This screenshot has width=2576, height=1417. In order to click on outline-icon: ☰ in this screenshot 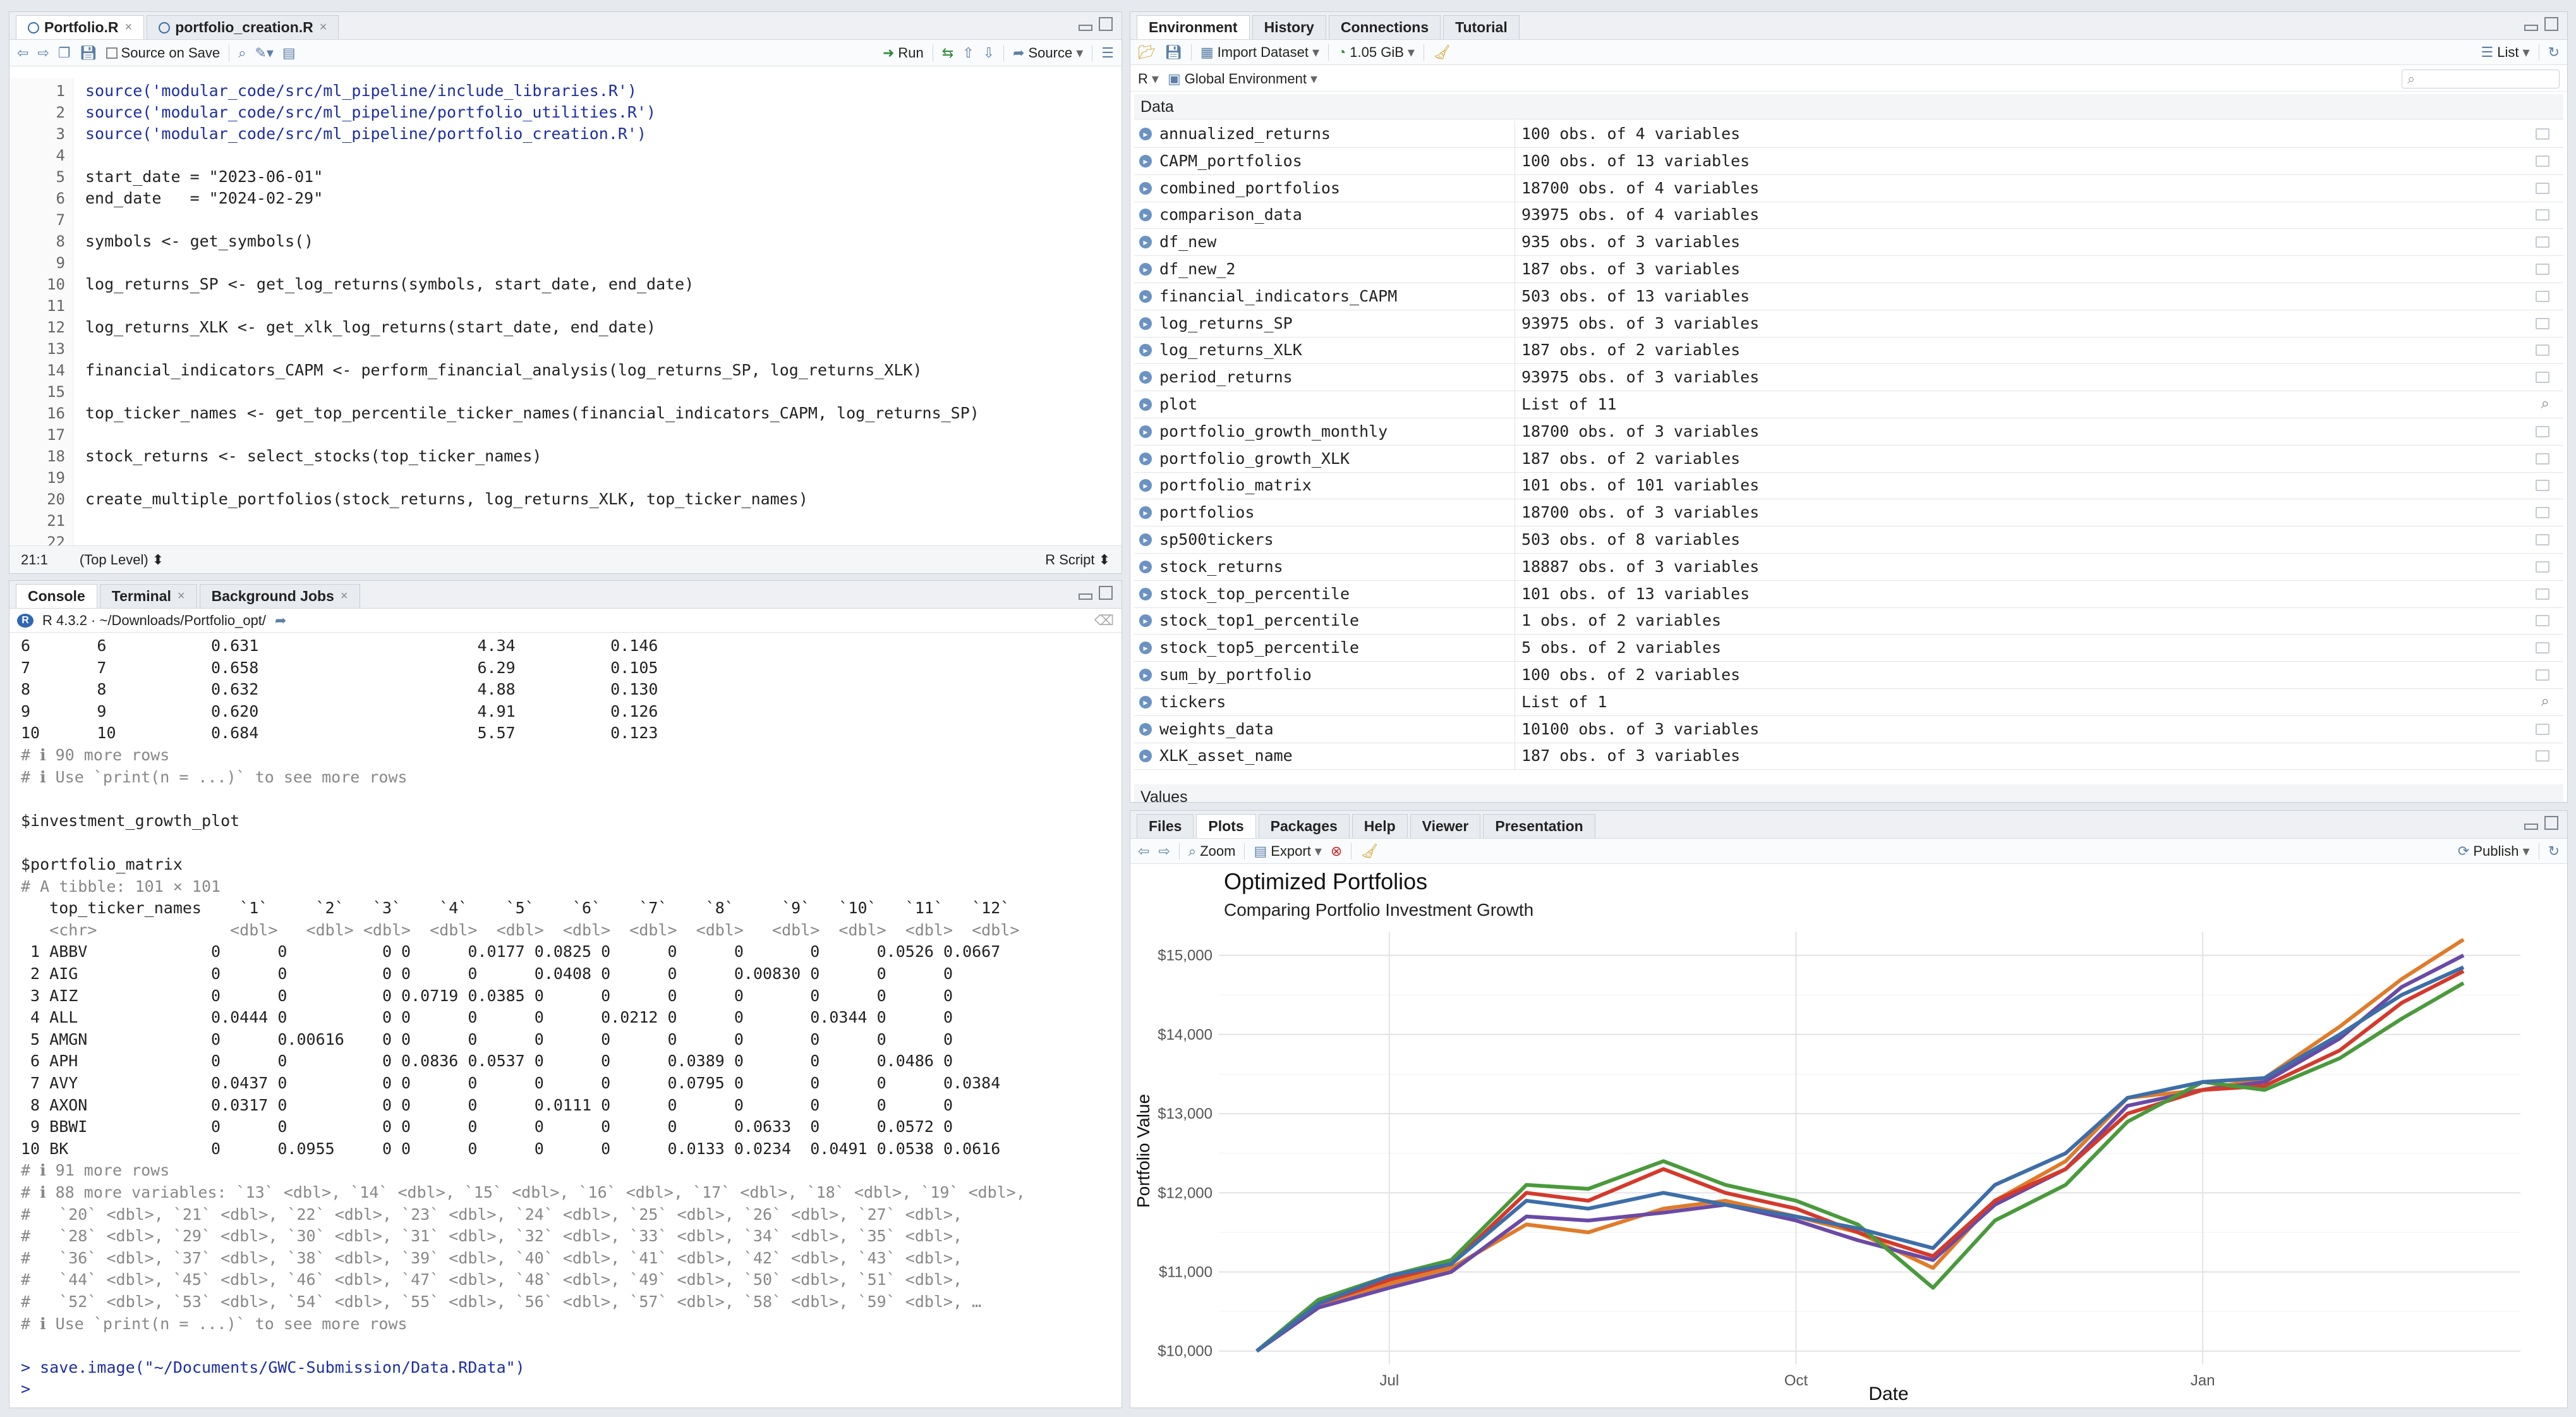, I will do `click(1107, 53)`.